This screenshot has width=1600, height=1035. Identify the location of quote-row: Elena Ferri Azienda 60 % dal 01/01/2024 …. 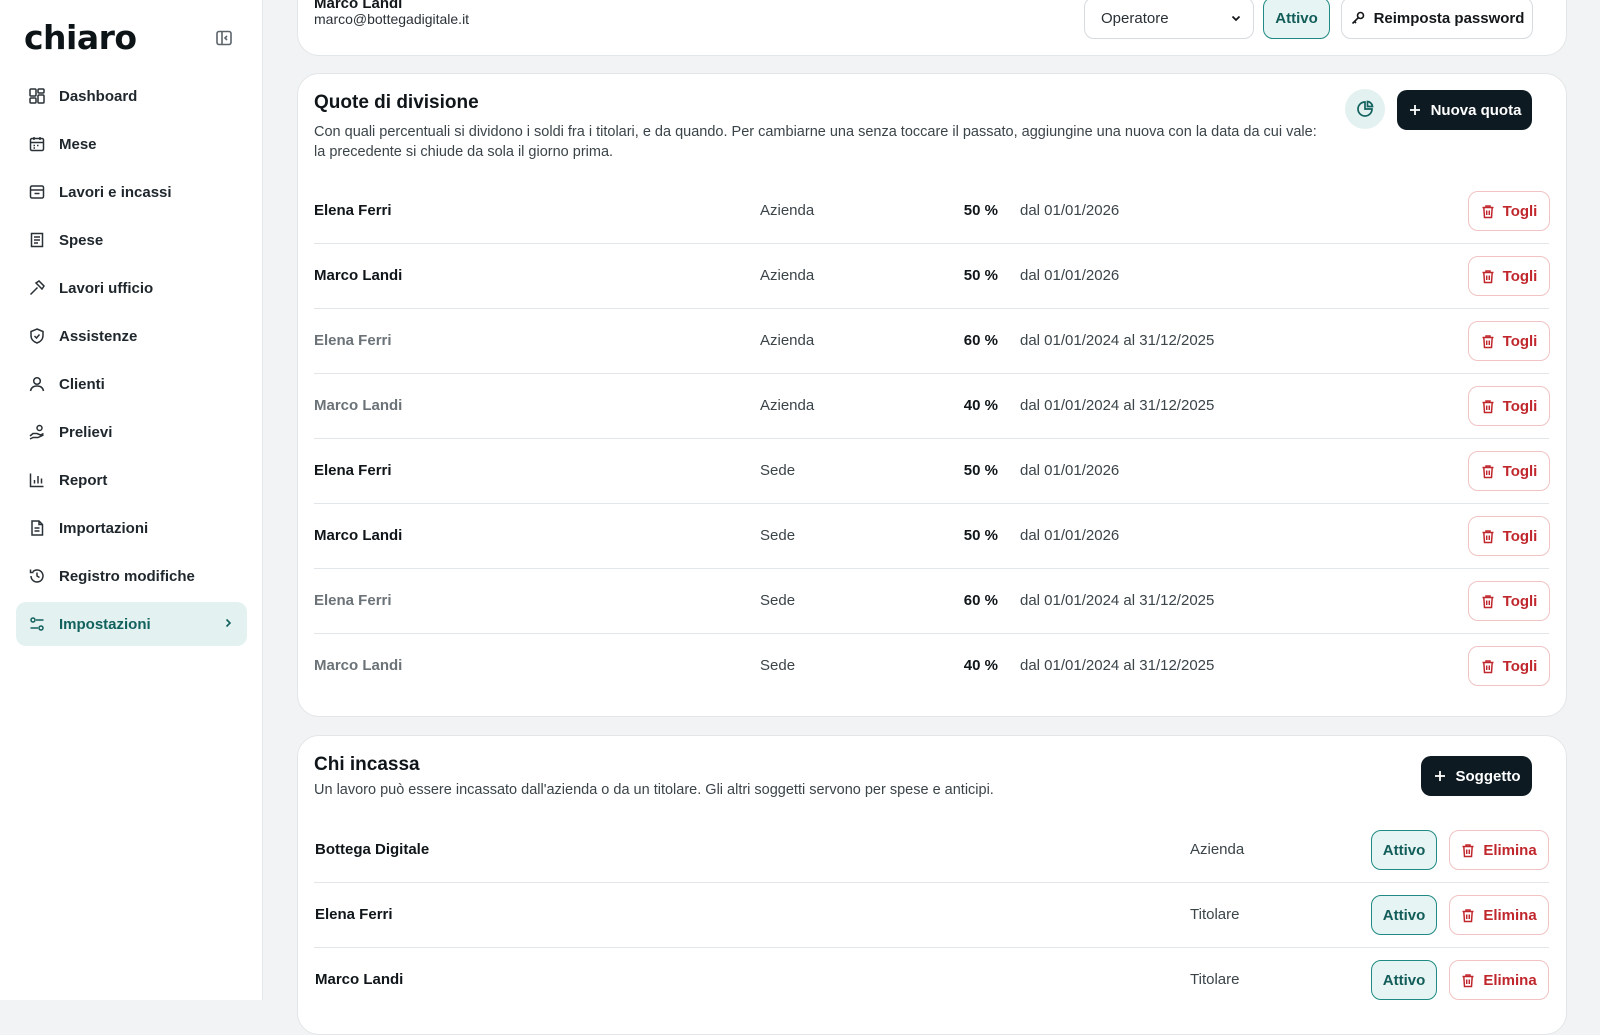
(932, 341).